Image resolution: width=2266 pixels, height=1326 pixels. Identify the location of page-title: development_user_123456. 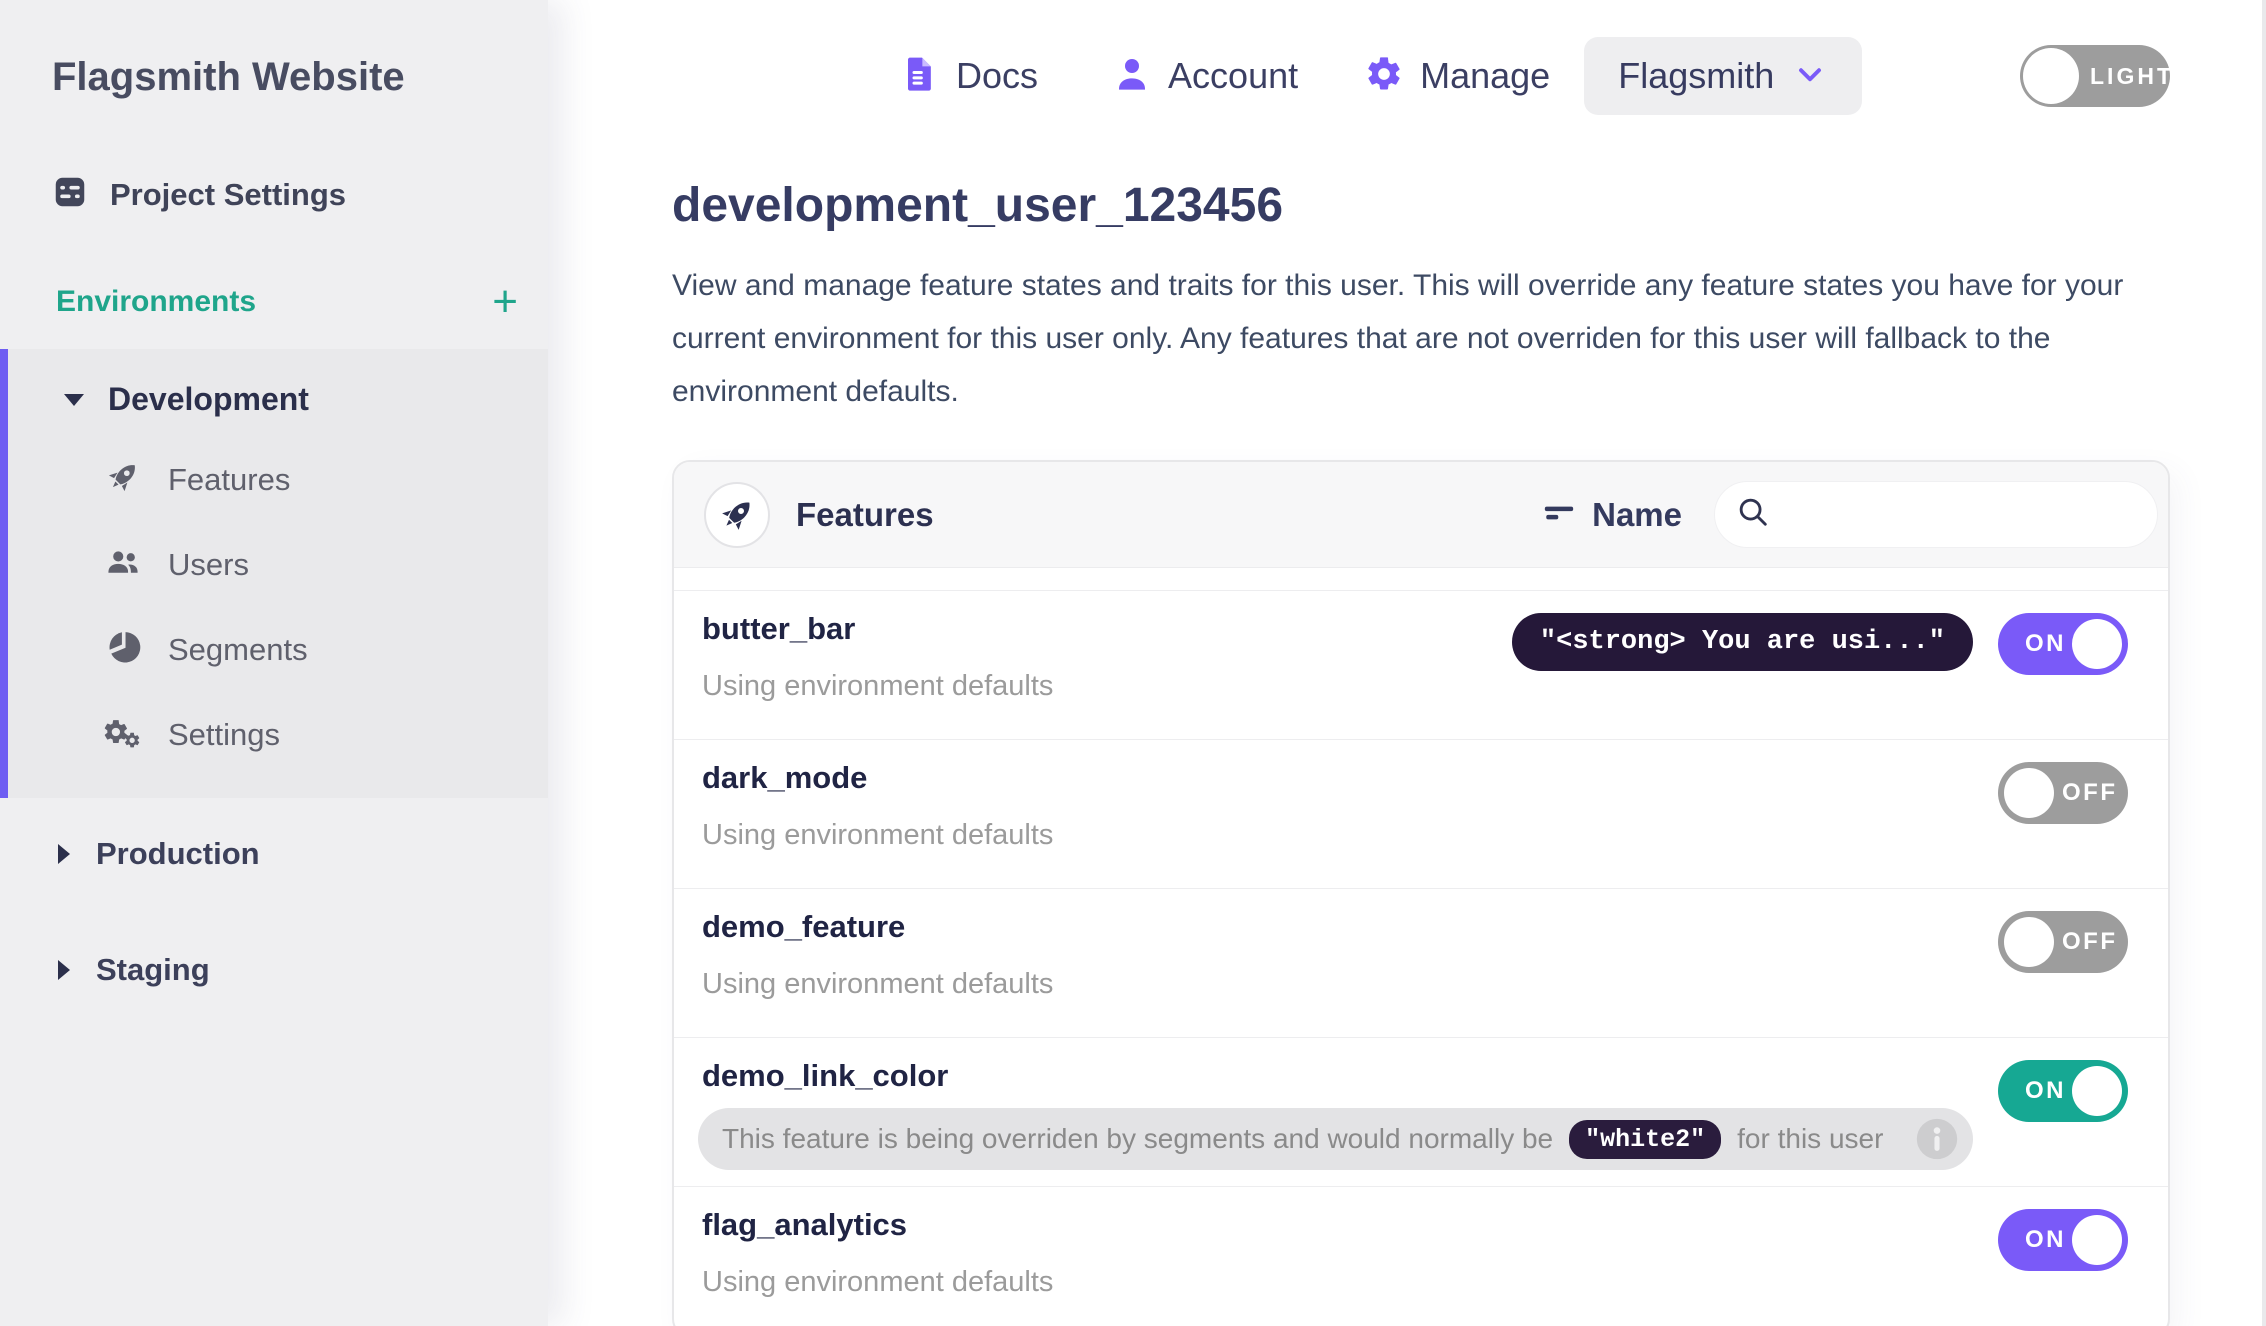
(978, 205).